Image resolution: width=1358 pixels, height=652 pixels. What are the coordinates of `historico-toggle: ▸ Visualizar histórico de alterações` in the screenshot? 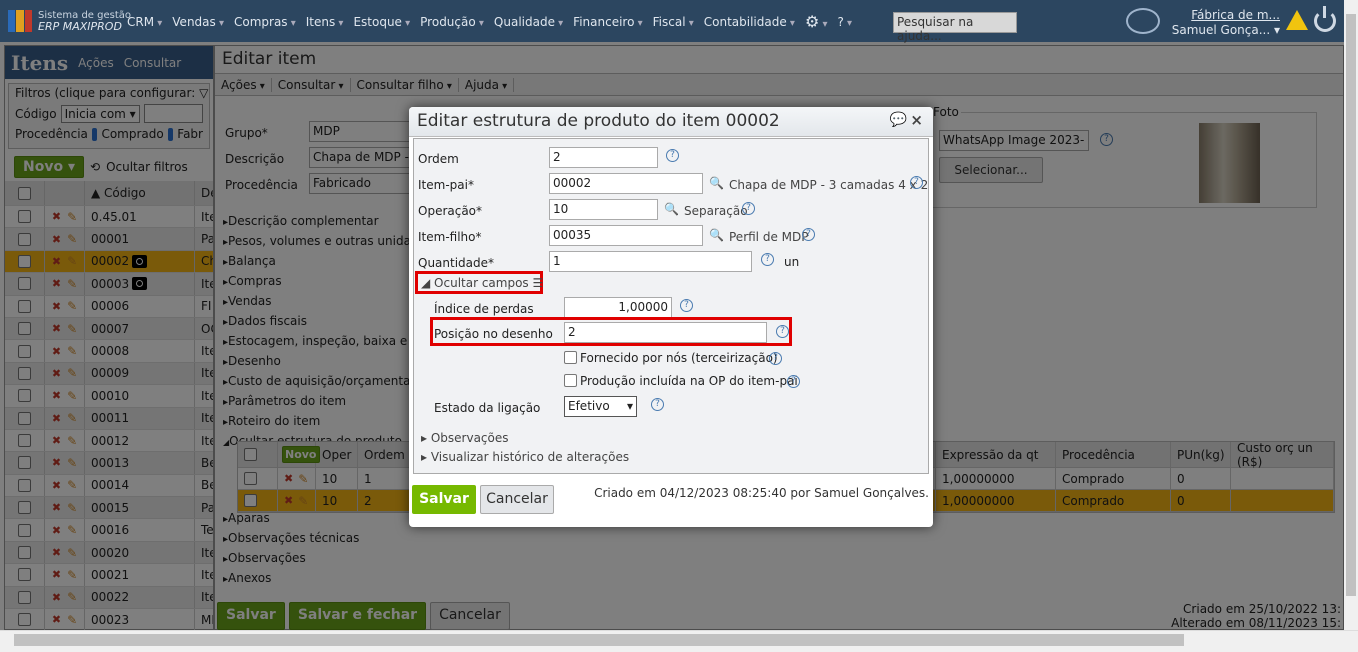 It's located at (525, 457).